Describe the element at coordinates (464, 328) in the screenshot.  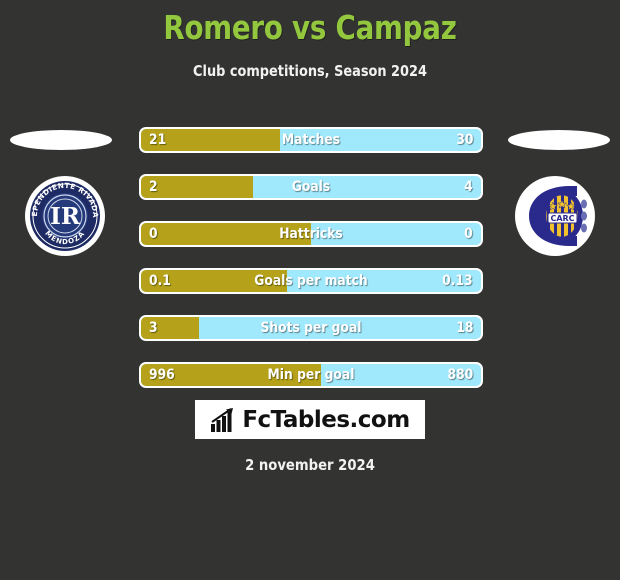
I see `stat-right-value: 18` at that location.